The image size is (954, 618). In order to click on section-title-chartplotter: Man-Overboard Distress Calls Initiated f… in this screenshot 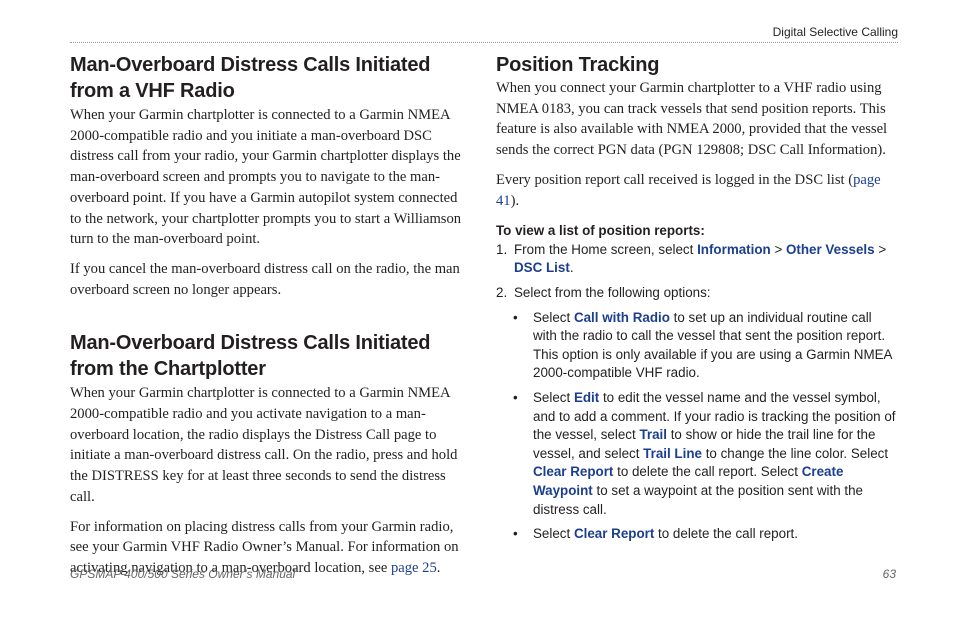, I will do `click(266, 356)`.